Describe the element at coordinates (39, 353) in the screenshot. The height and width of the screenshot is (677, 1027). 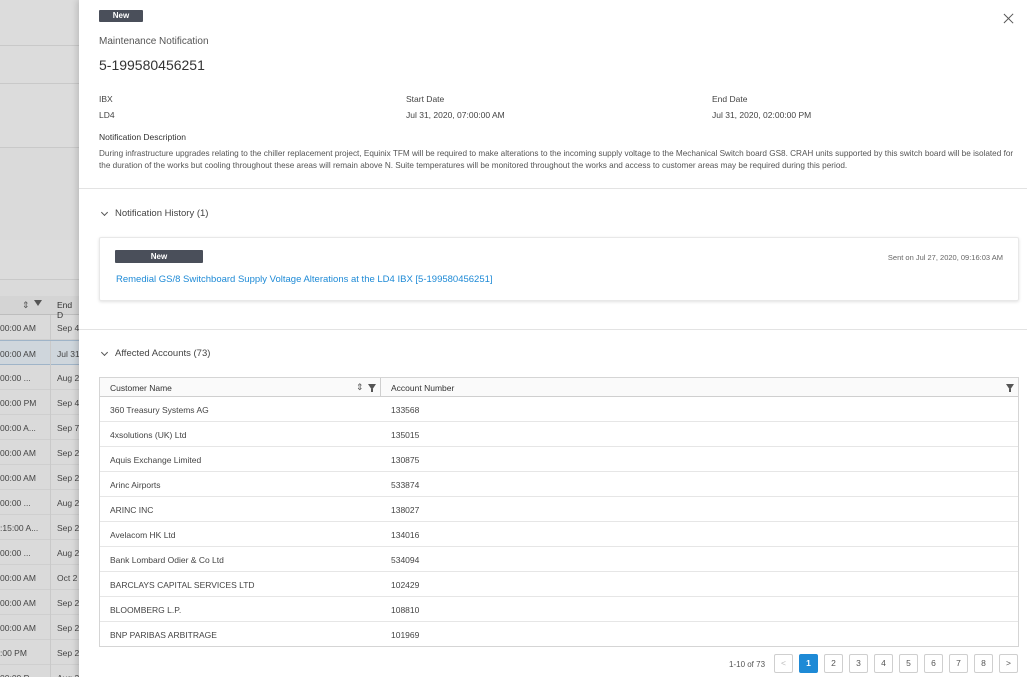
I see `background-table-row: 00:00 AM Jul 31` at that location.